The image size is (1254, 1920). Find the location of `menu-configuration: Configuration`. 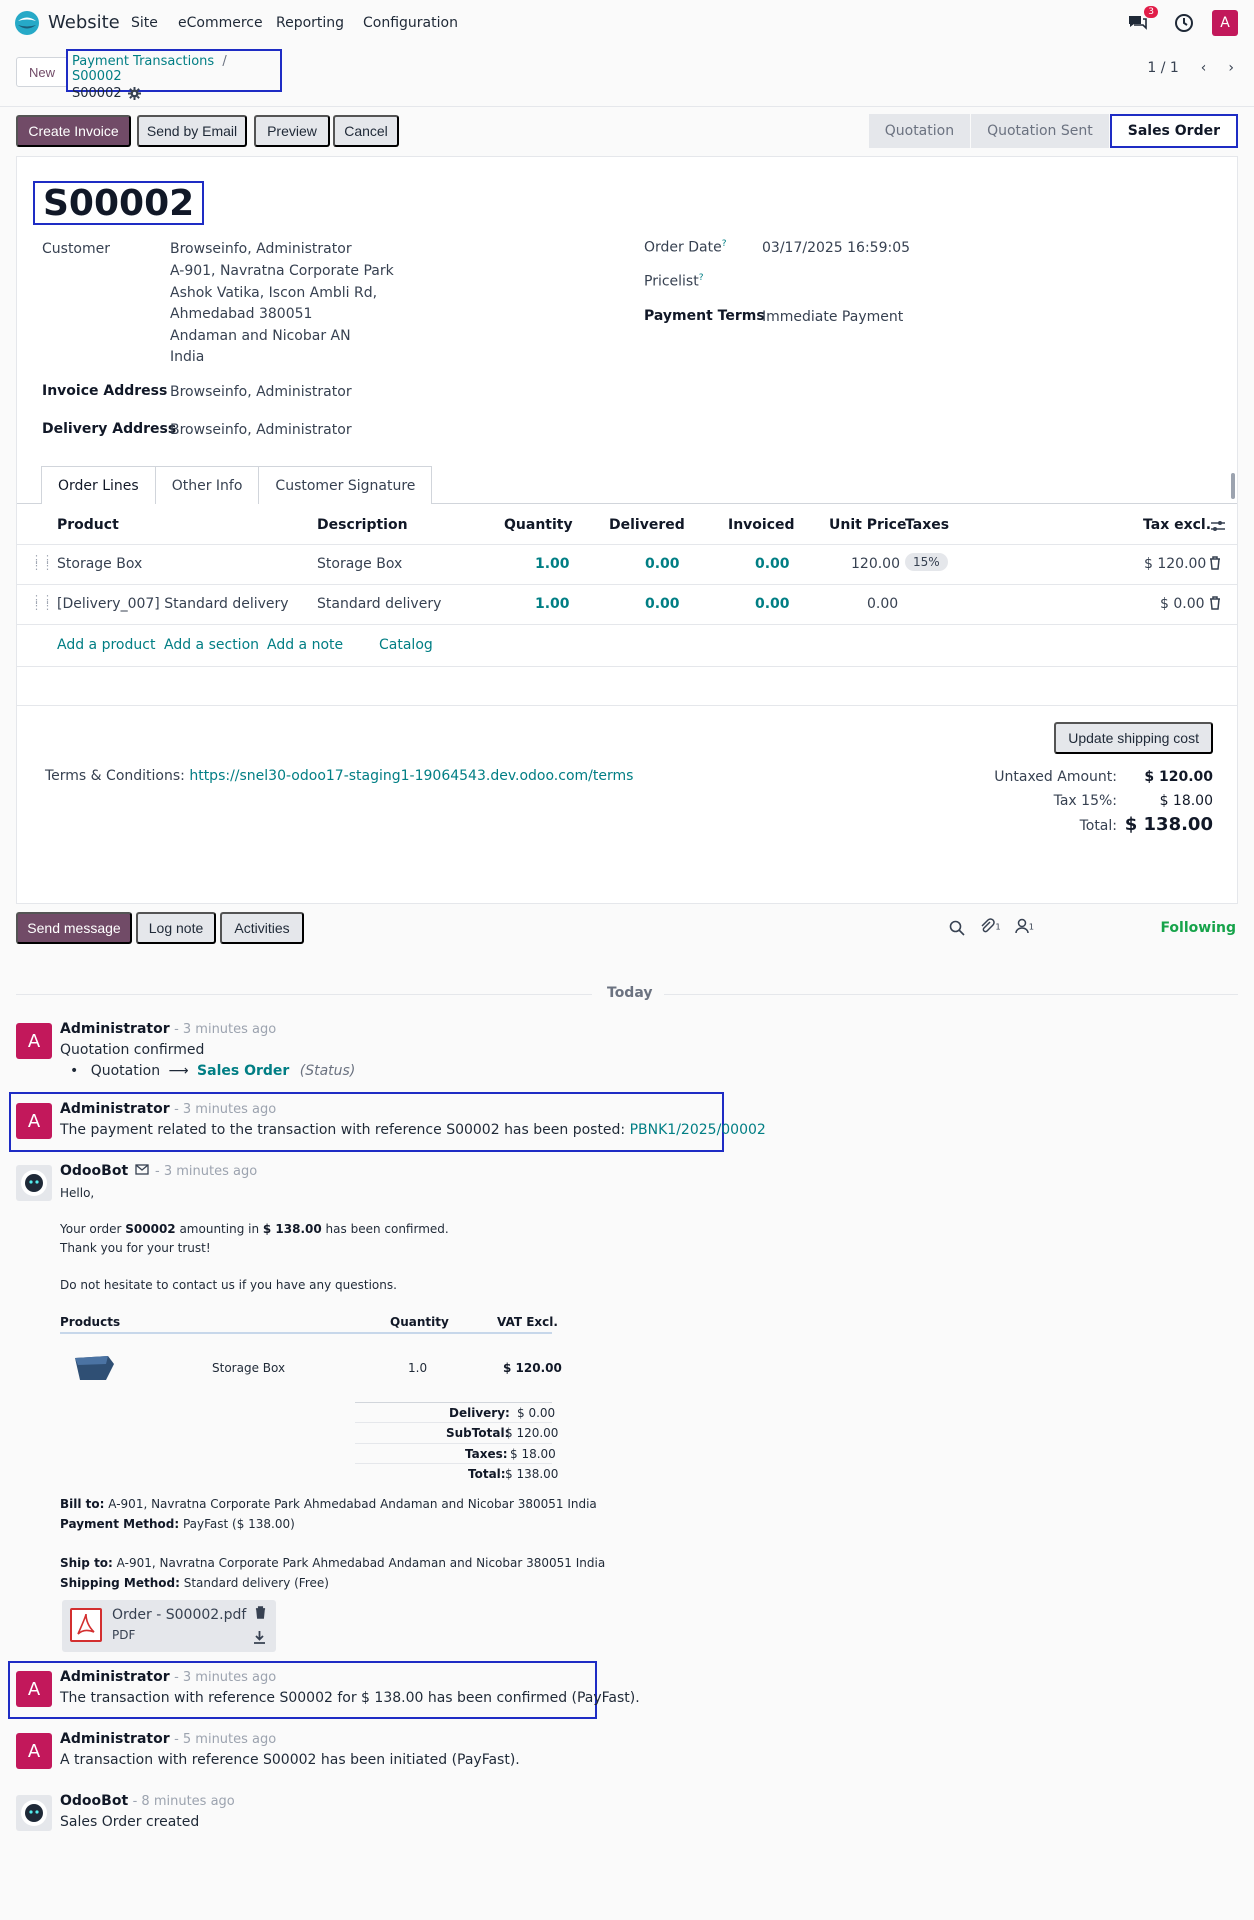

menu-configuration: Configuration is located at coordinates (410, 23).